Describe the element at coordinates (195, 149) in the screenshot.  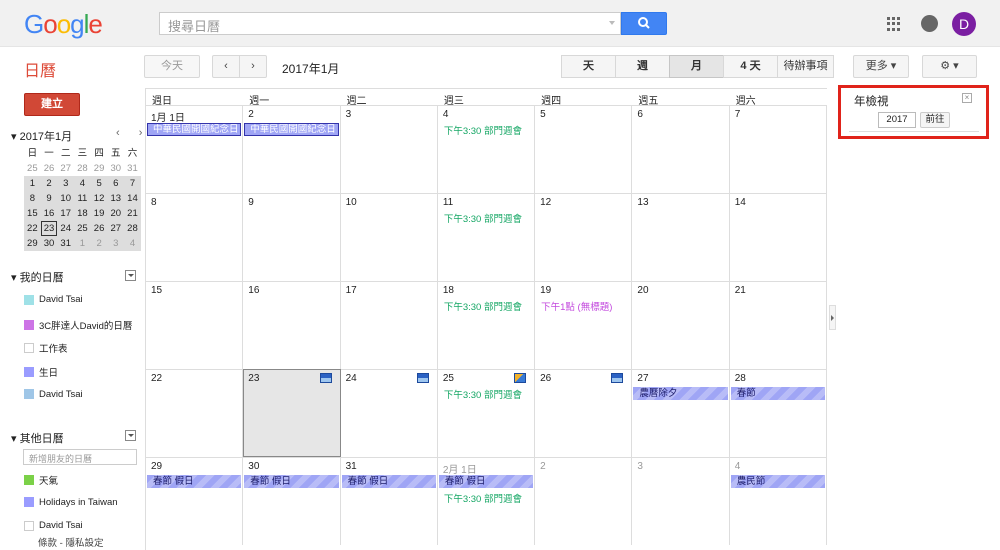
I see `day-cell: 1月 1日 中華民國開國紀念日` at that location.